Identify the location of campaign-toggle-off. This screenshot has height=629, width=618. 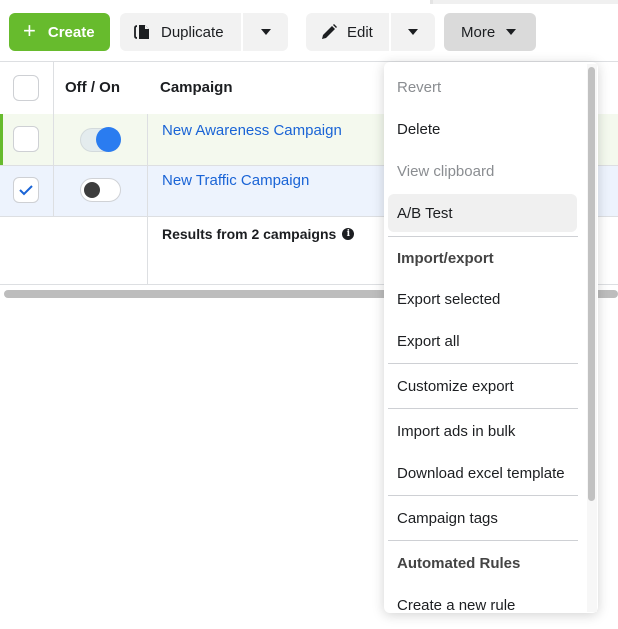
(100, 190).